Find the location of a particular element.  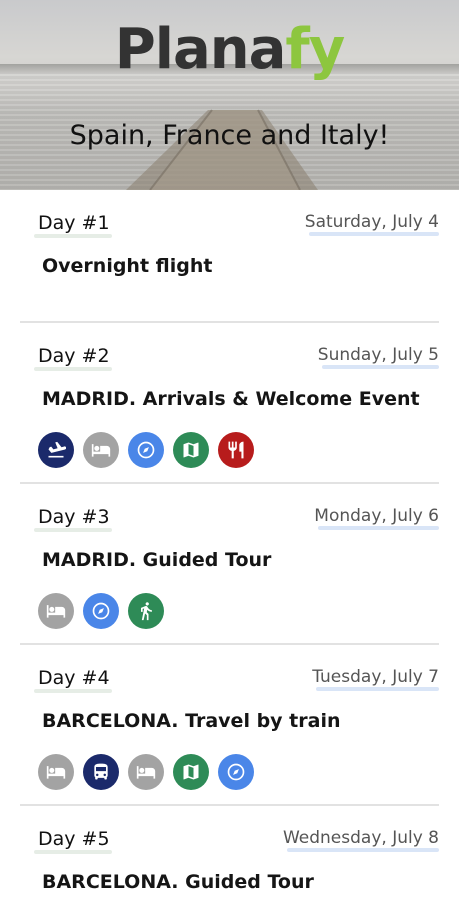

logo-text-dark: Plana is located at coordinates (200, 49).